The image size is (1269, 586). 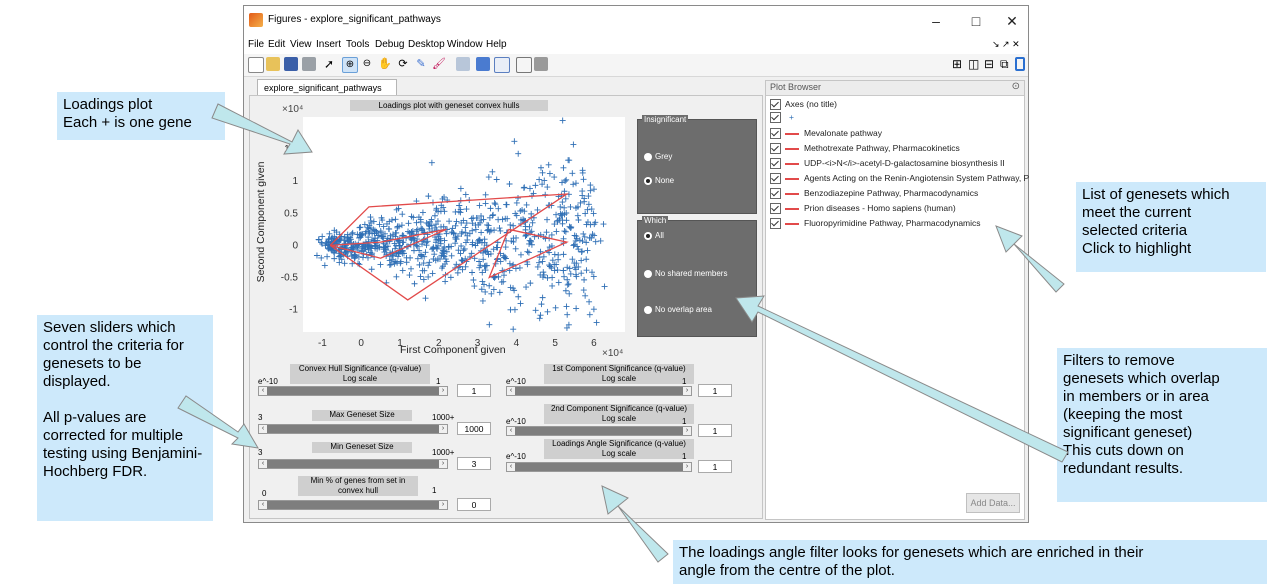 What do you see at coordinates (291, 64) in the screenshot?
I see `save-icon` at bounding box center [291, 64].